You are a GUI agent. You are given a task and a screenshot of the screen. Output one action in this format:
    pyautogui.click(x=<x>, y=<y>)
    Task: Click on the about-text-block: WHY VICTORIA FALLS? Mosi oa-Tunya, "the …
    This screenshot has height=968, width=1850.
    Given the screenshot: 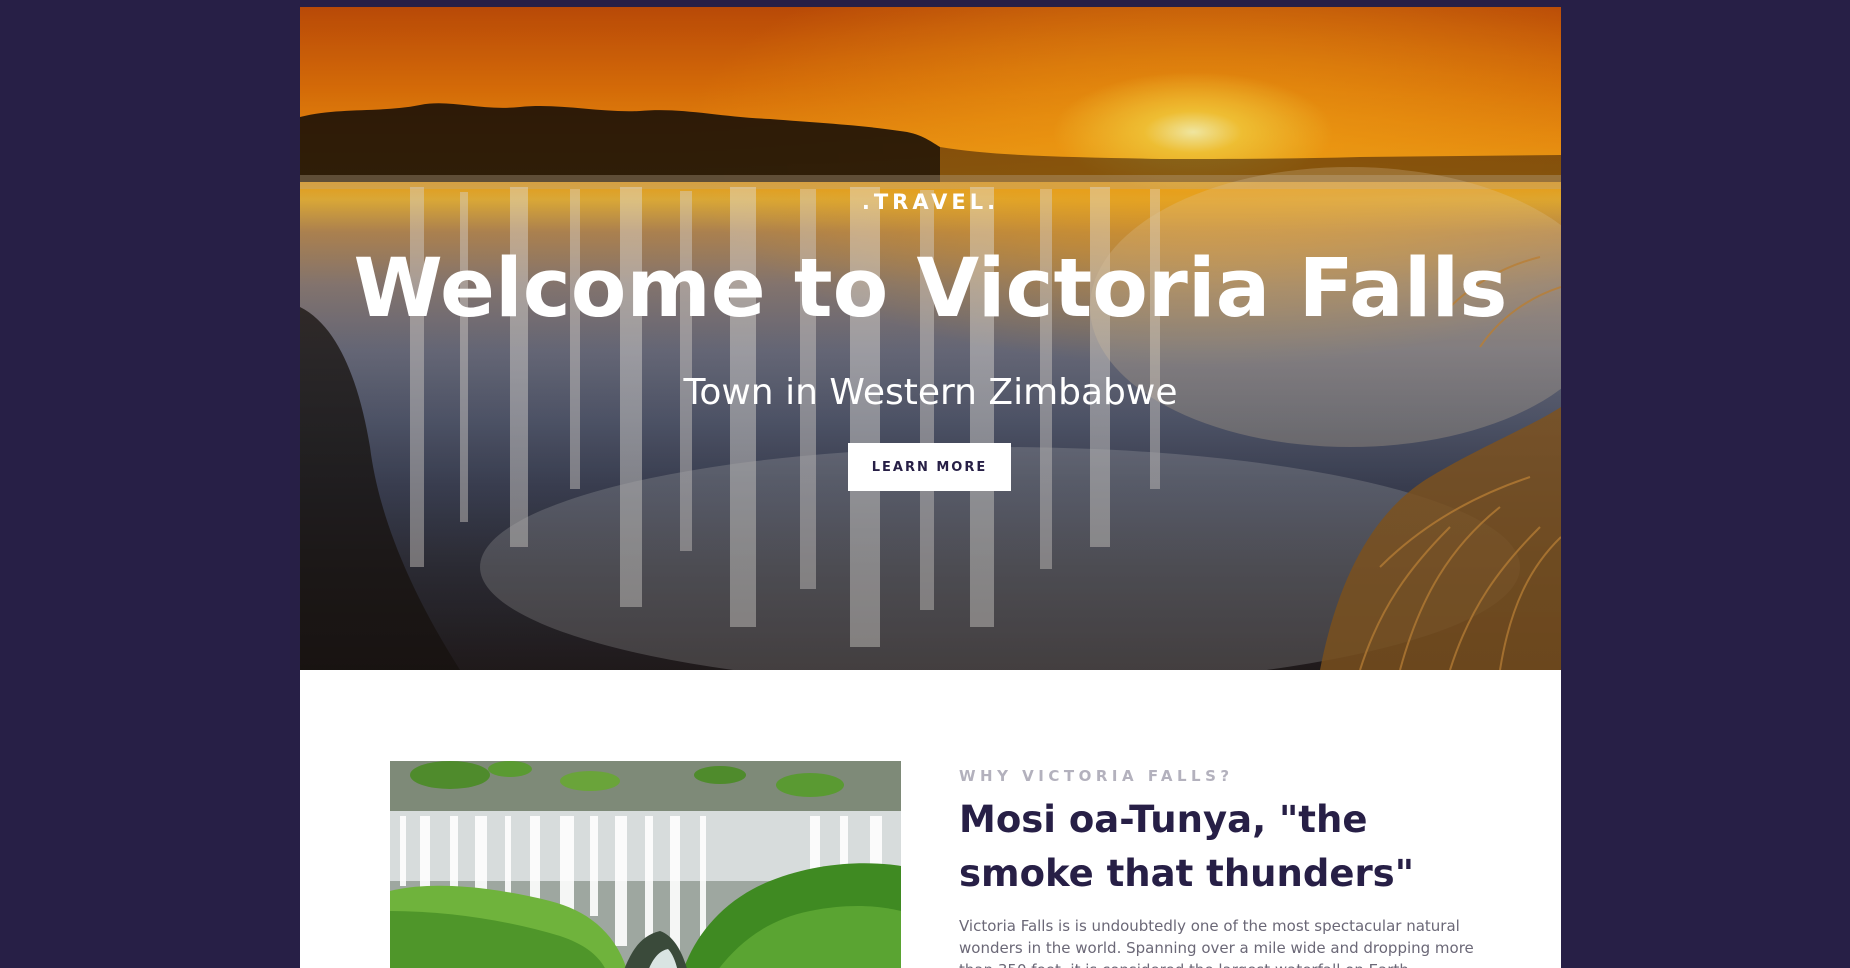 What is the action you would take?
    pyautogui.click(x=1224, y=867)
    